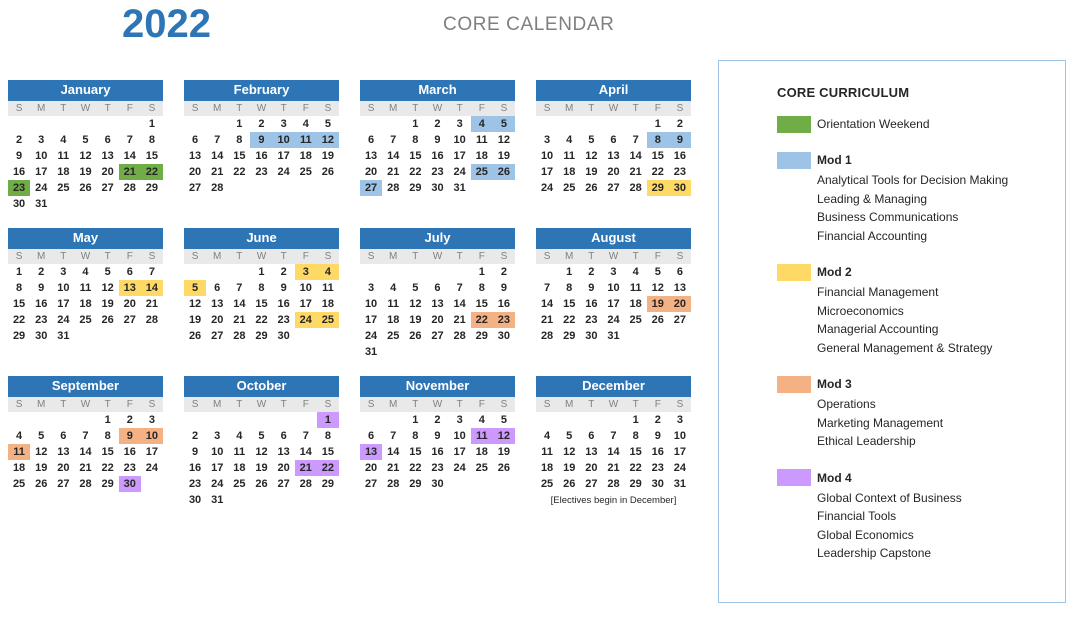 This screenshot has height=617, width=1076. What do you see at coordinates (547, 140) in the screenshot?
I see `day-cell: 3` at bounding box center [547, 140].